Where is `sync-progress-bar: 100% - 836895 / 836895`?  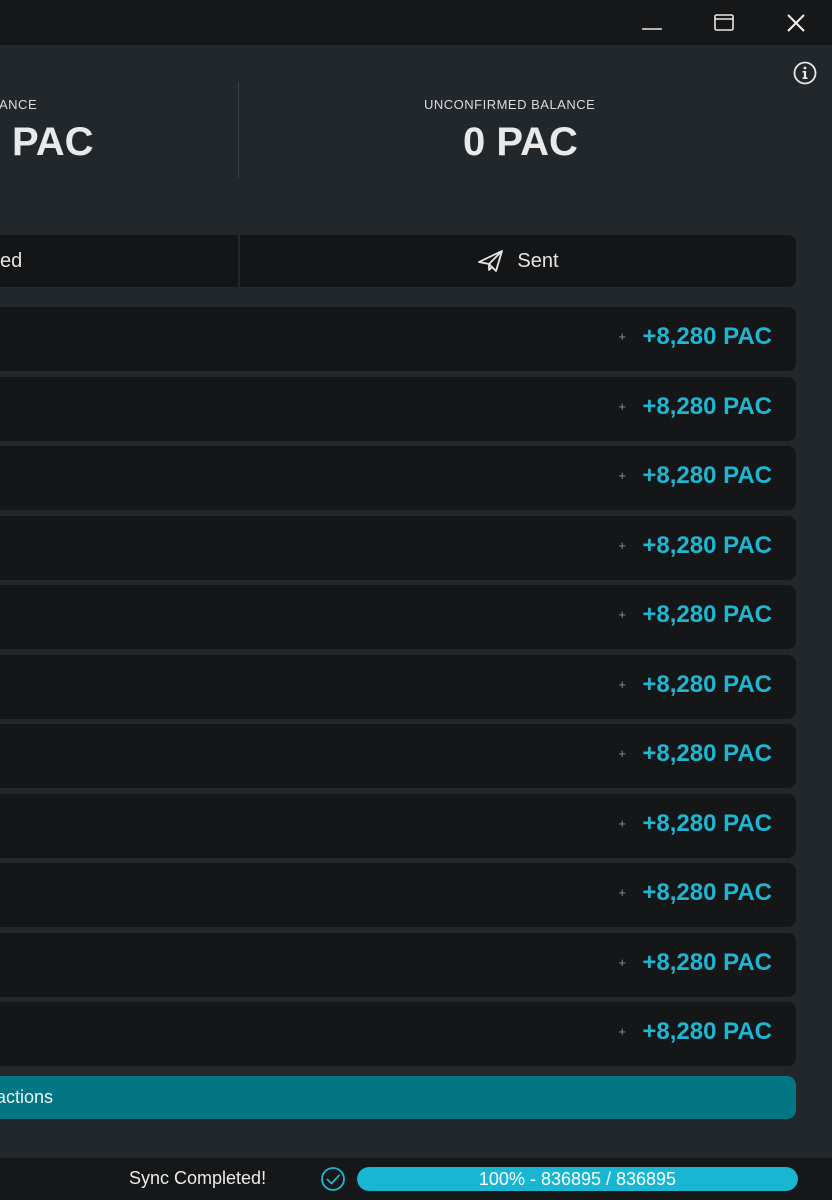
sync-progress-bar: 100% - 836895 / 836895 is located at coordinates (577, 1179).